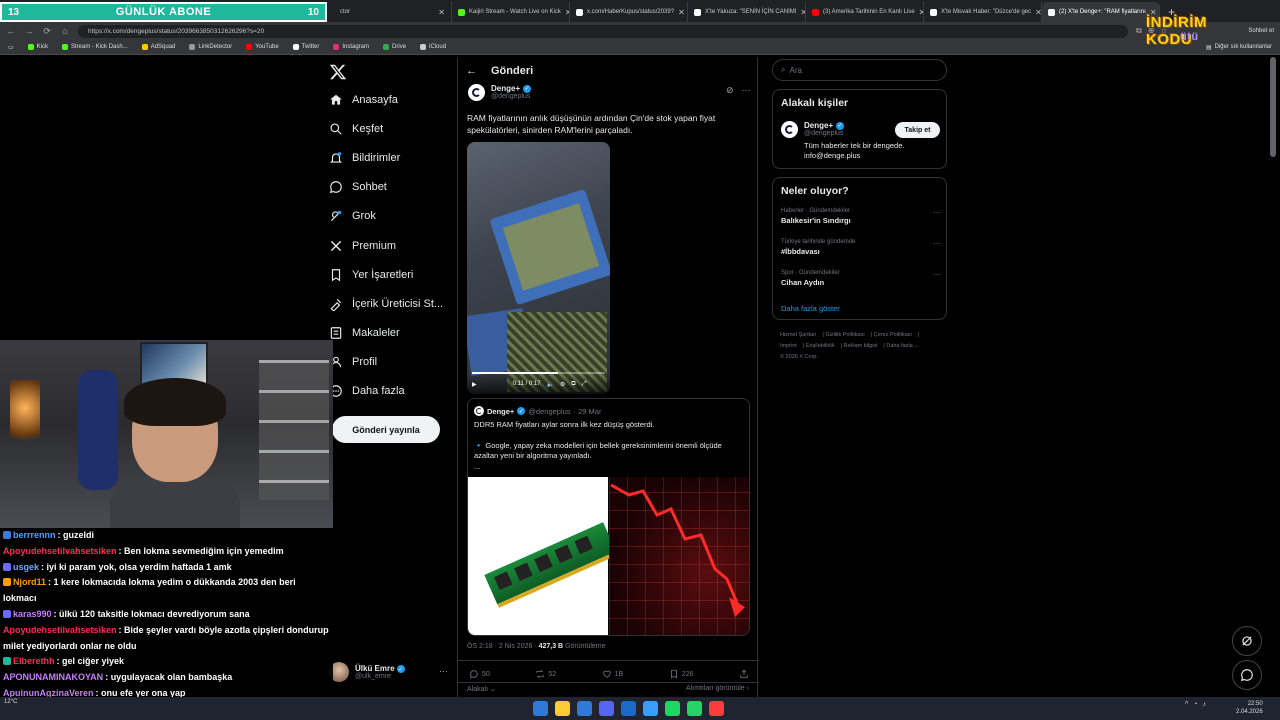  What do you see at coordinates (730, 90) in the screenshot?
I see `grok-icon: ⊘` at bounding box center [730, 90].